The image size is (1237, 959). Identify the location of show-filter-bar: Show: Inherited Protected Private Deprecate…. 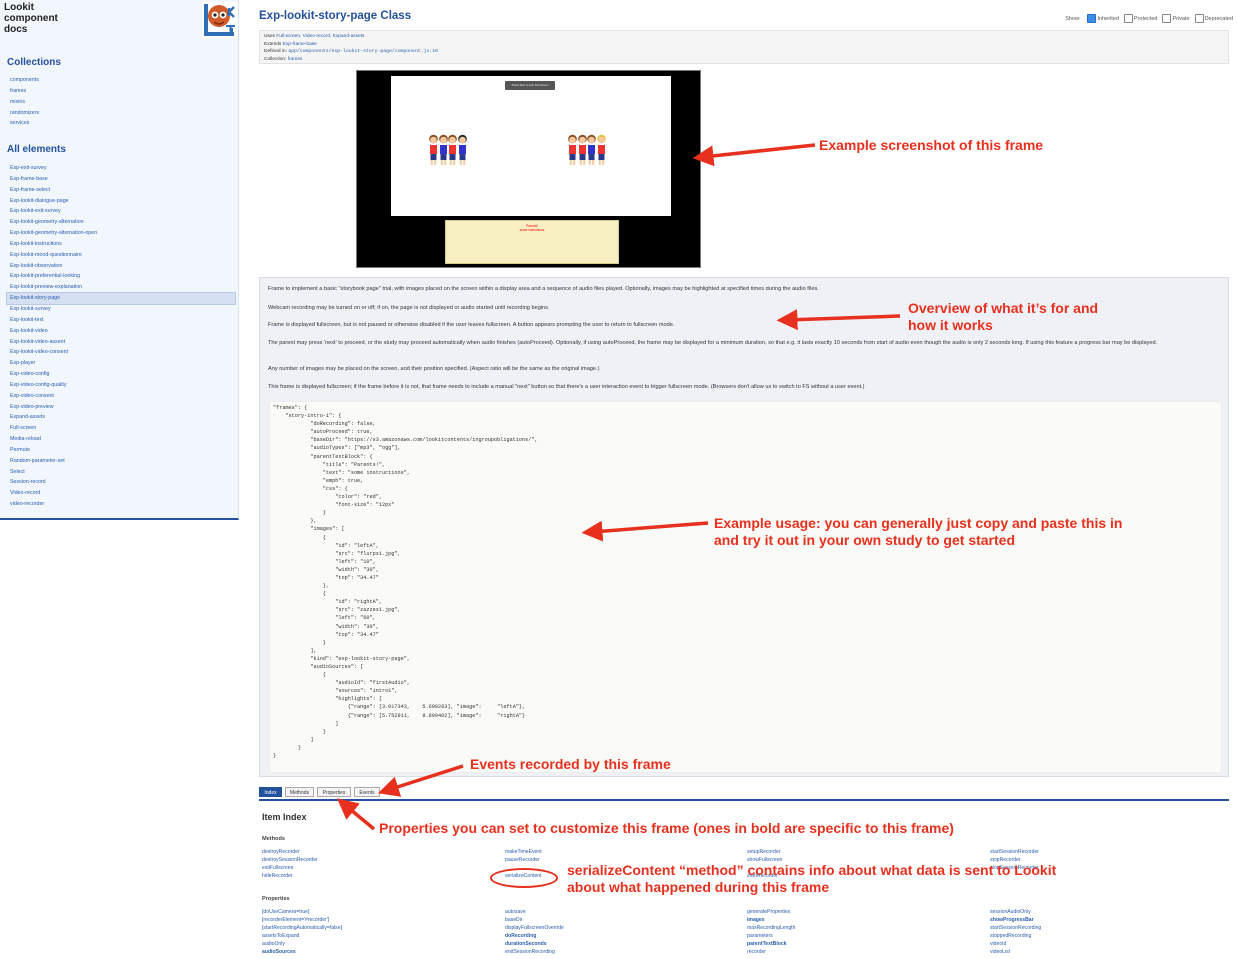
(1149, 18).